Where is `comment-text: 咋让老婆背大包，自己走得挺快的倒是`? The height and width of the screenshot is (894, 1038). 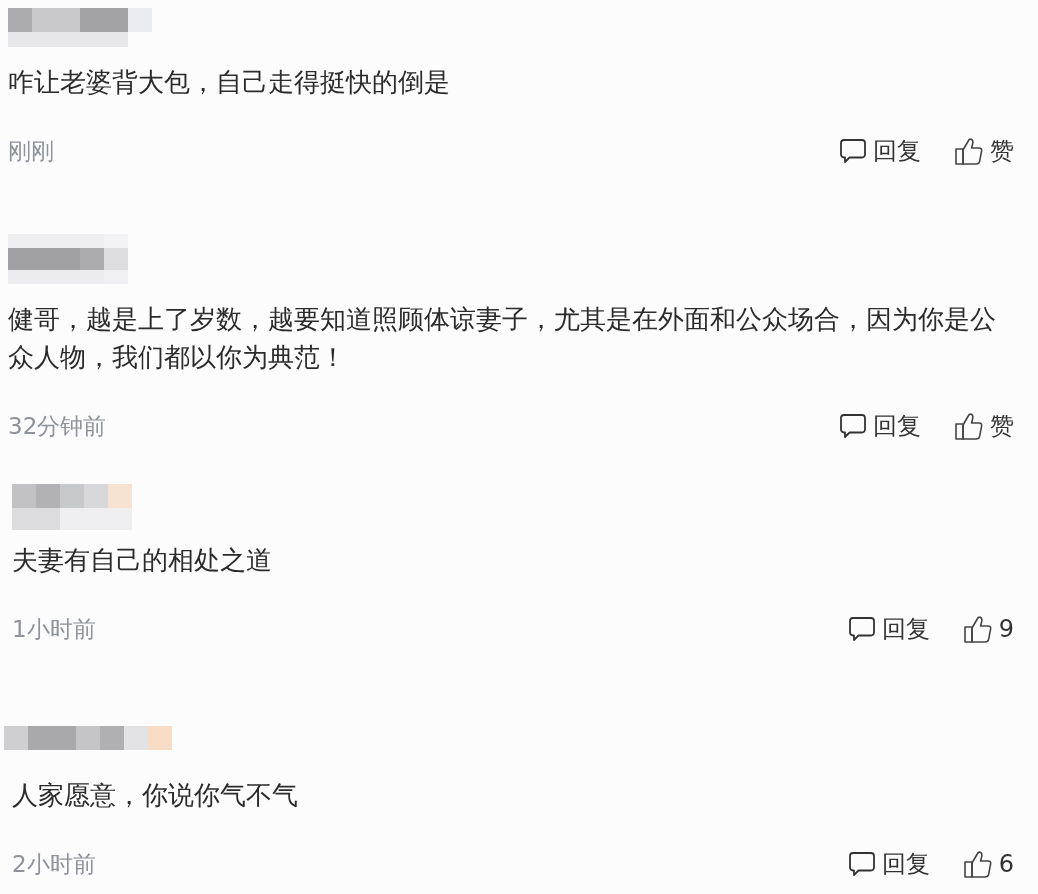 comment-text: 咋让老婆背大包，自己走得挺快的倒是 is located at coordinates (229, 82).